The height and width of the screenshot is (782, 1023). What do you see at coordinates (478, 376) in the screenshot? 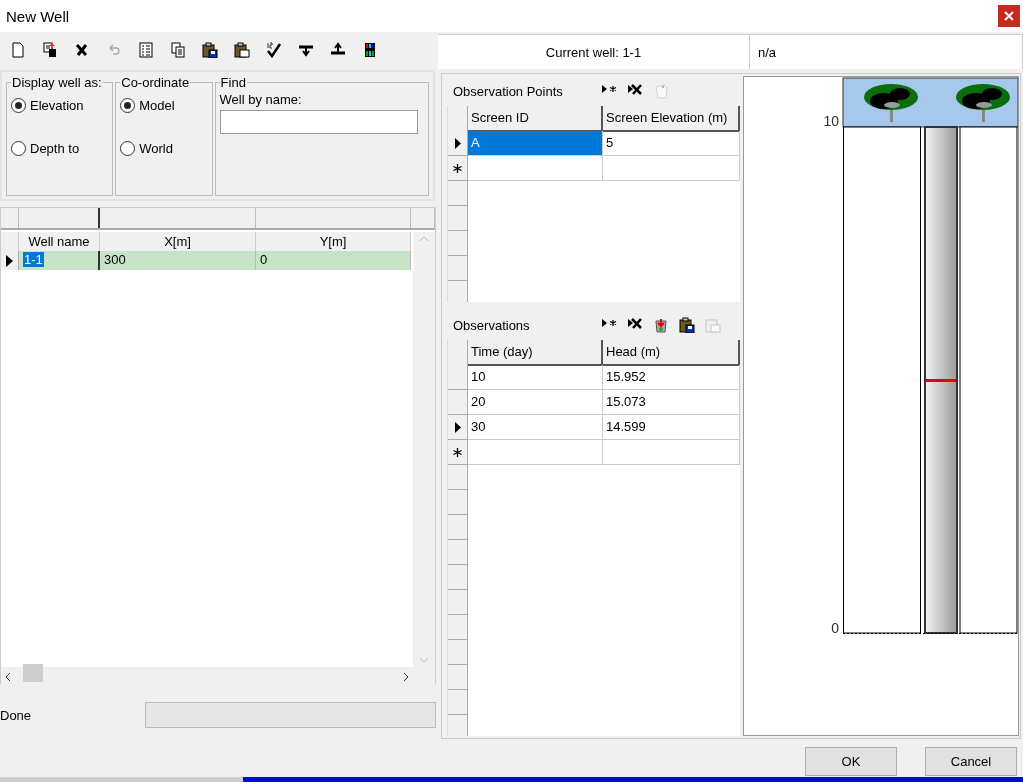
I see `table-cell: 10` at bounding box center [478, 376].